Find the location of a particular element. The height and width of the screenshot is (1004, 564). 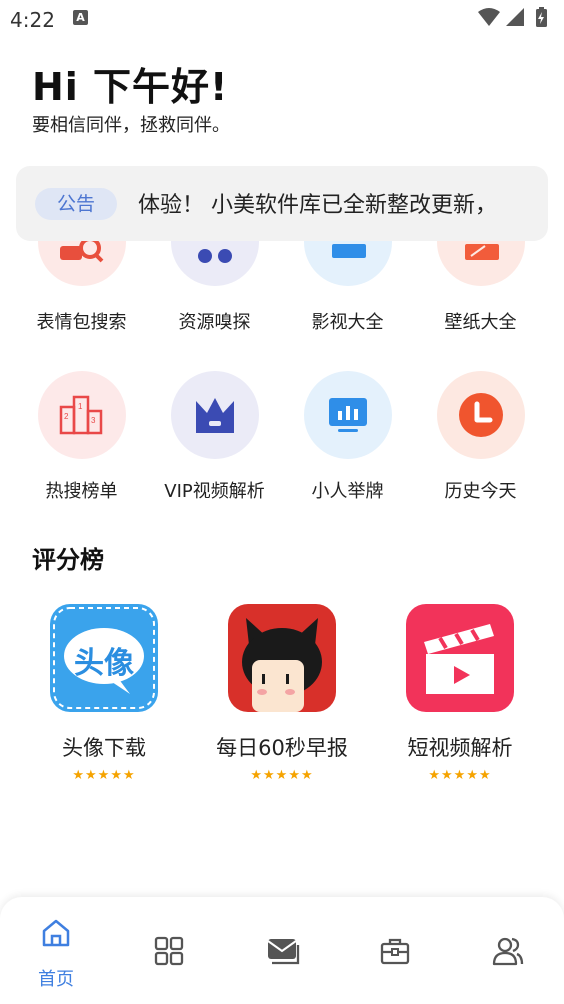

svg-text: 3 is located at coordinates (93, 420).